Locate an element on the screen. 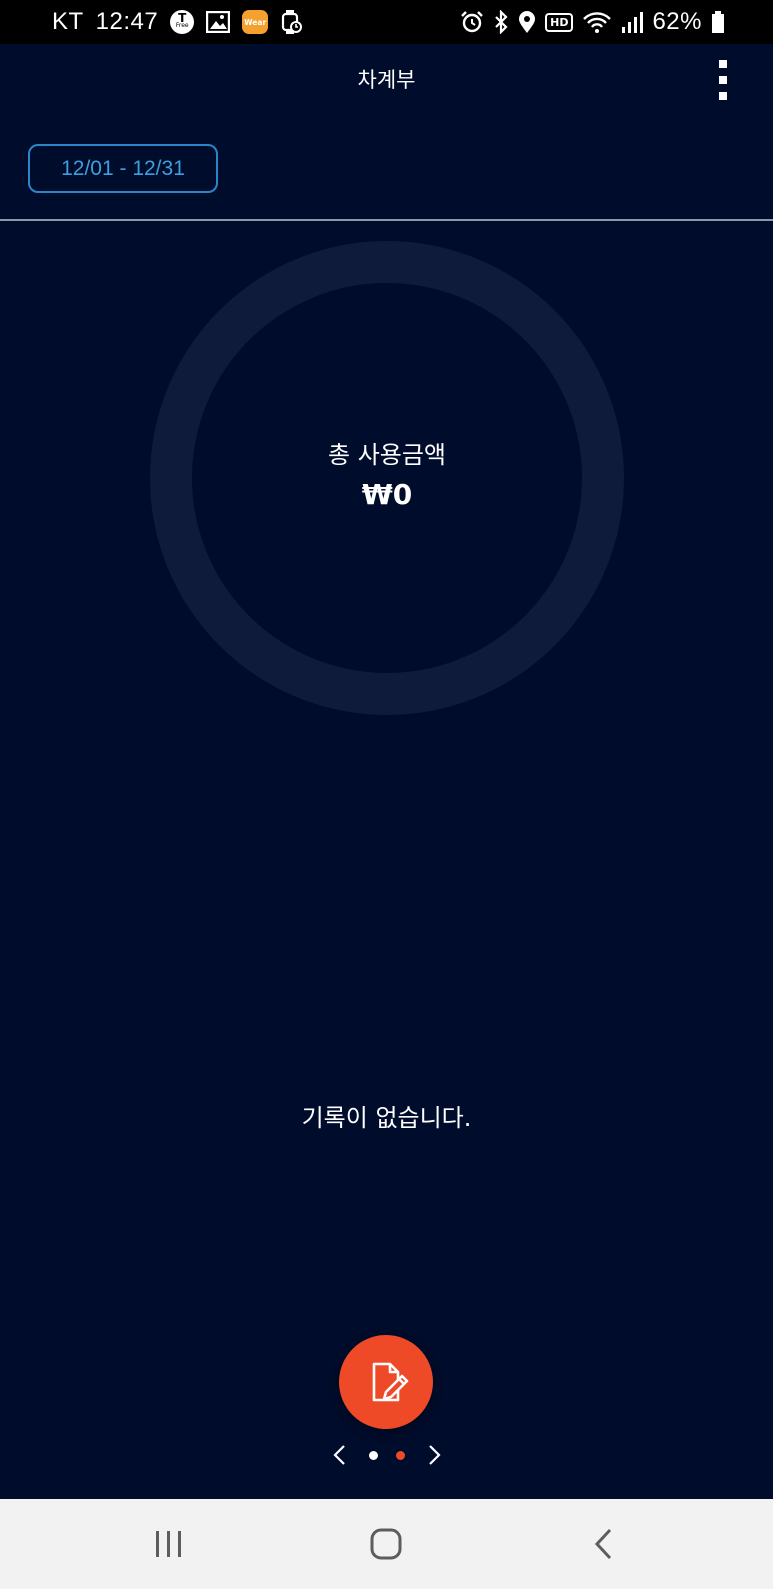  total-label: 총 사용금액 is located at coordinates (387, 455).